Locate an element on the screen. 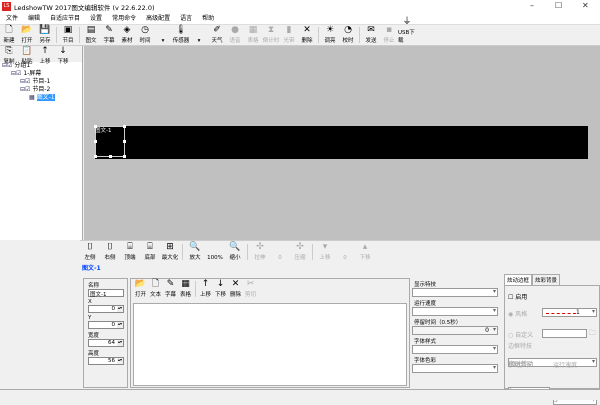 This screenshot has height=405, width=600. menu-item: 设置 is located at coordinates (96, 18).